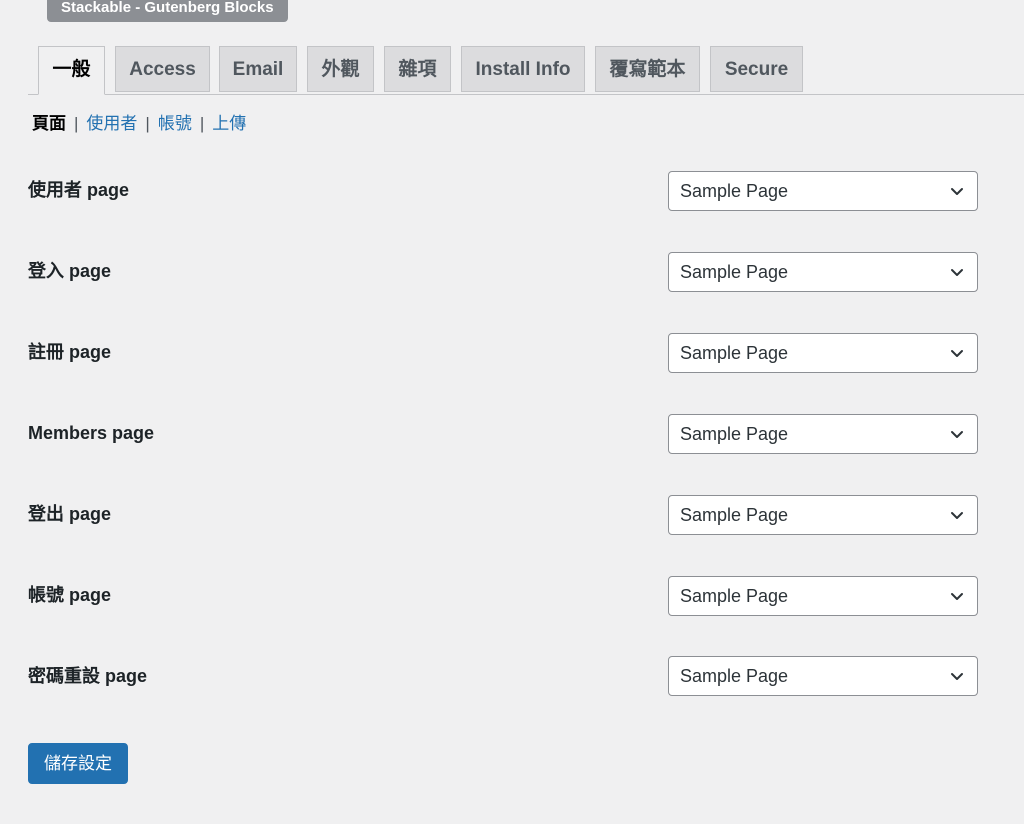  I want to click on tab-access: Access, so click(162, 69).